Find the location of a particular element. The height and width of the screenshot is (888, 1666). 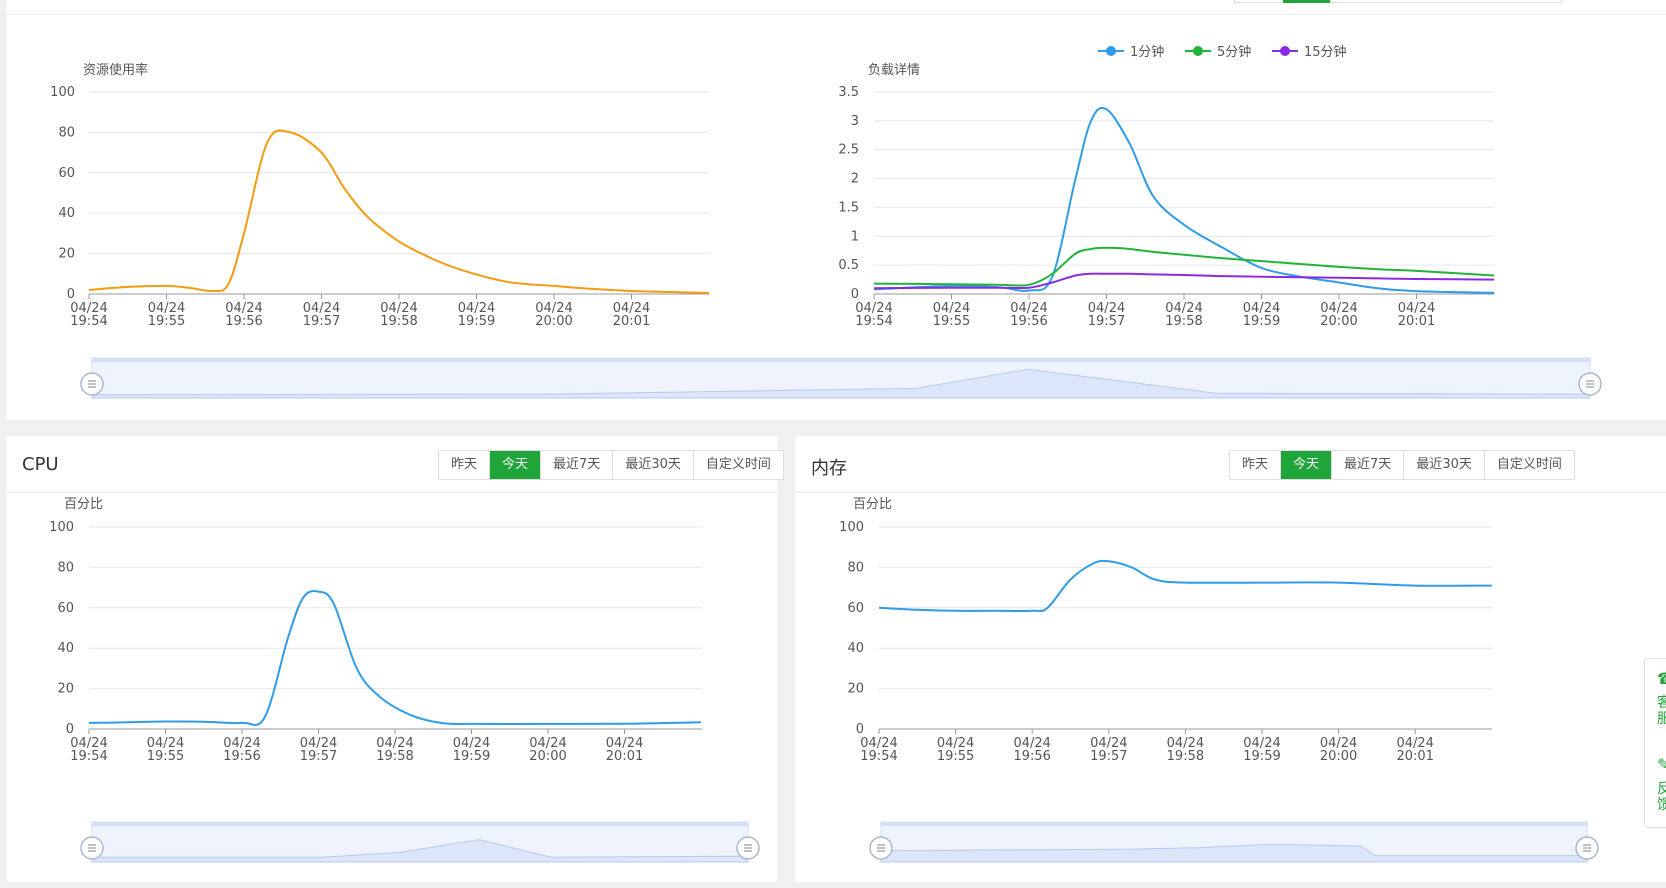

feedback-label: 反馈 is located at coordinates (1661, 797).